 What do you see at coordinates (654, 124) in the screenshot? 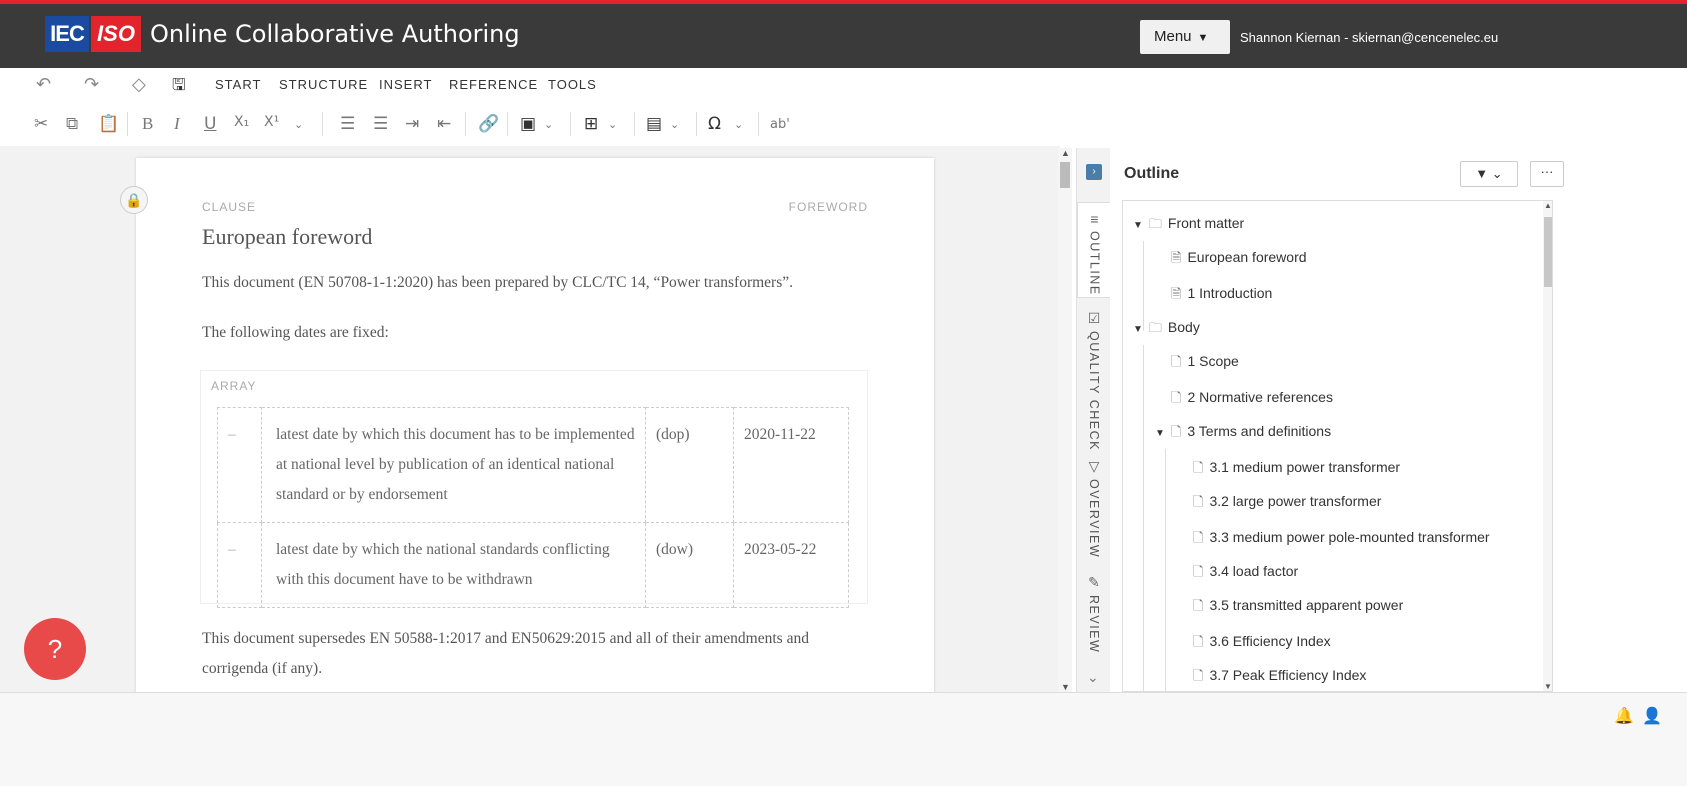
I see `form-icon: ▤` at bounding box center [654, 124].